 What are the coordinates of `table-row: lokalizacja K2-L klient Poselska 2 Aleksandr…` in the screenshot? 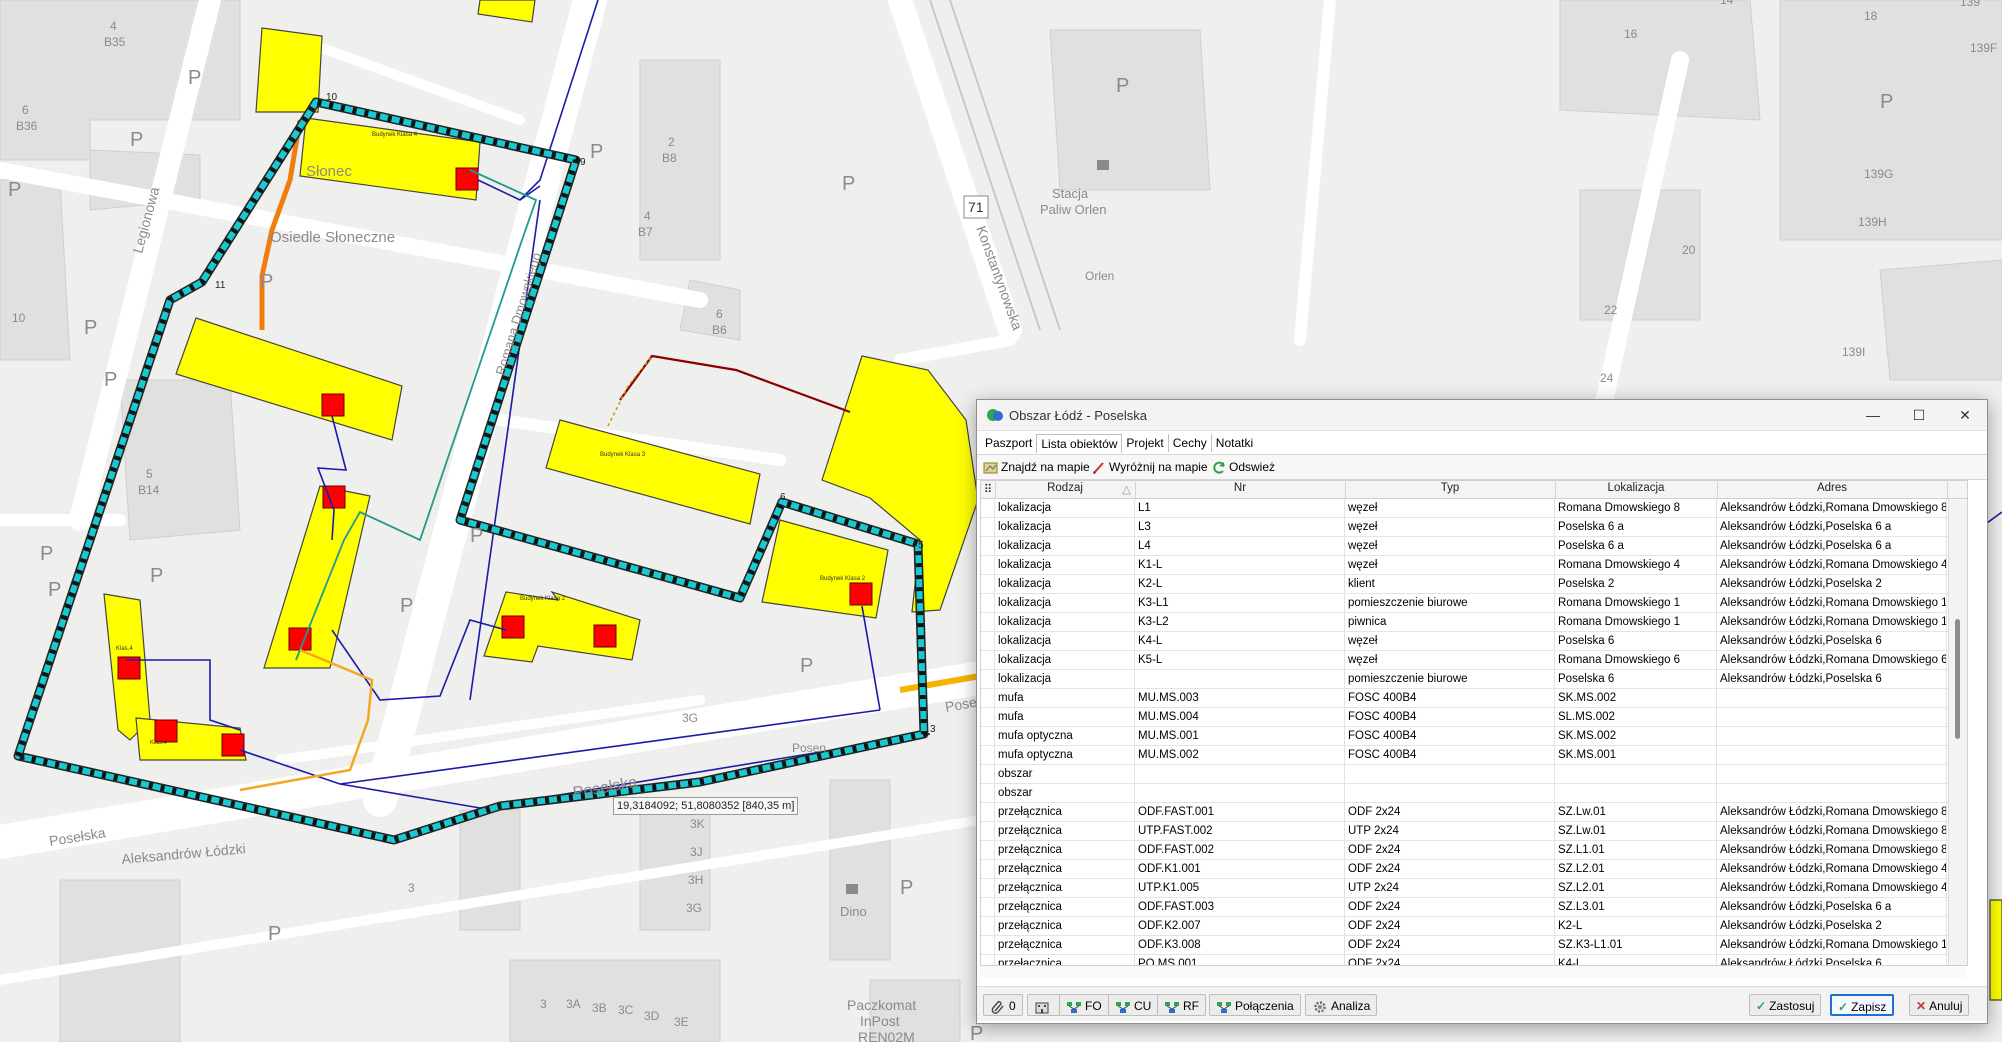 It's located at (1474, 584).